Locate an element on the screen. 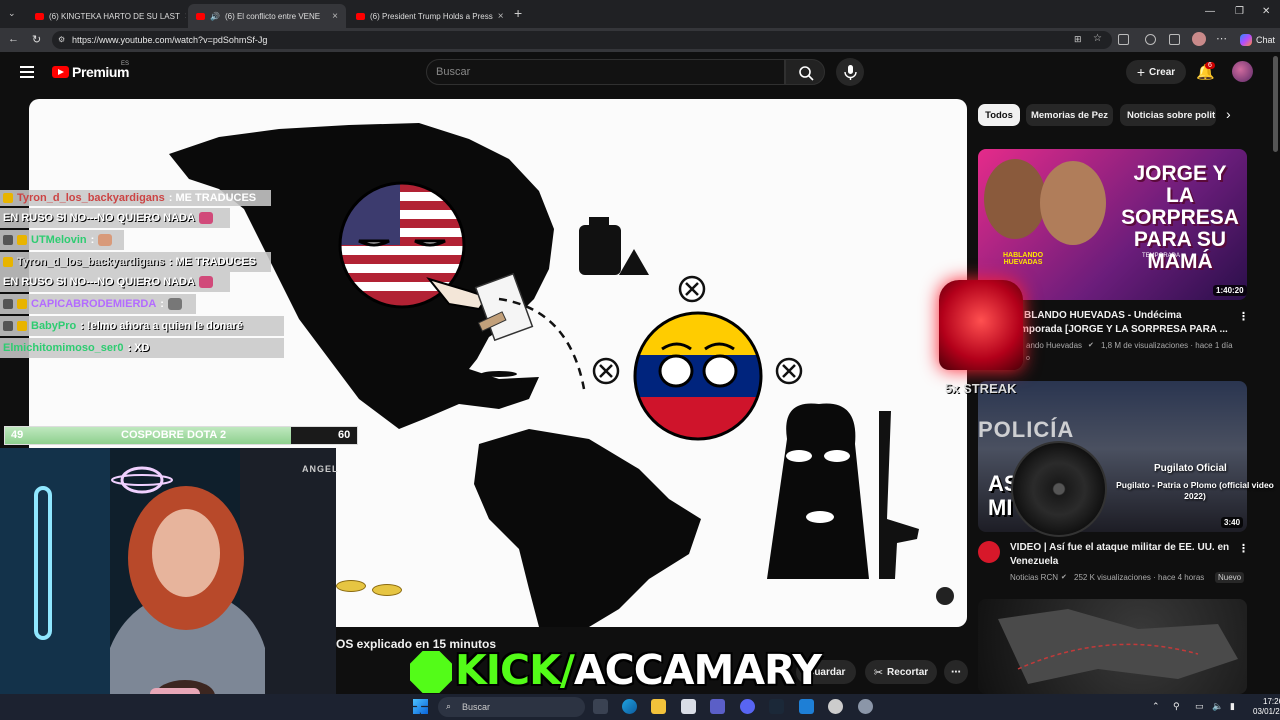 The height and width of the screenshot is (720, 1280). steam-icon is located at coordinates (776, 706).